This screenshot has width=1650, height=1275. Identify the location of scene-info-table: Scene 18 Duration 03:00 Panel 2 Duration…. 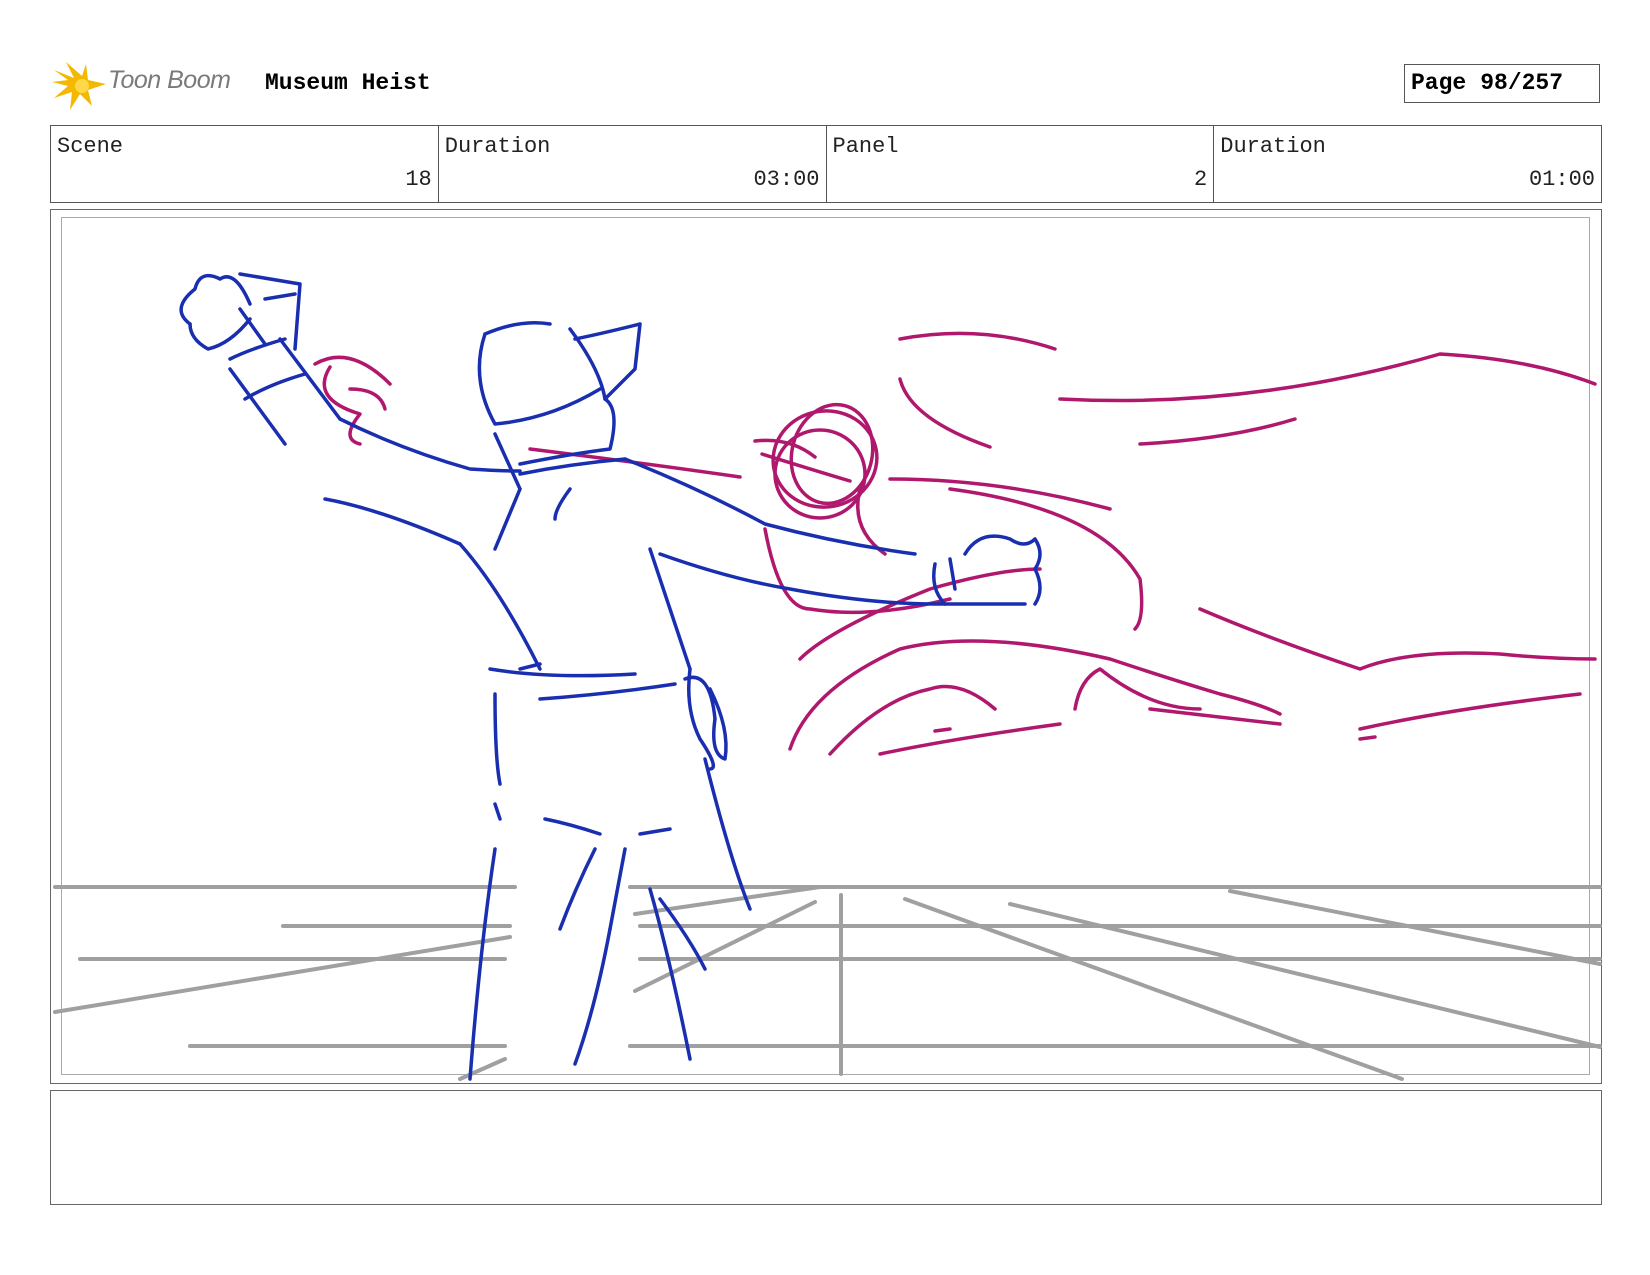
(826, 164).